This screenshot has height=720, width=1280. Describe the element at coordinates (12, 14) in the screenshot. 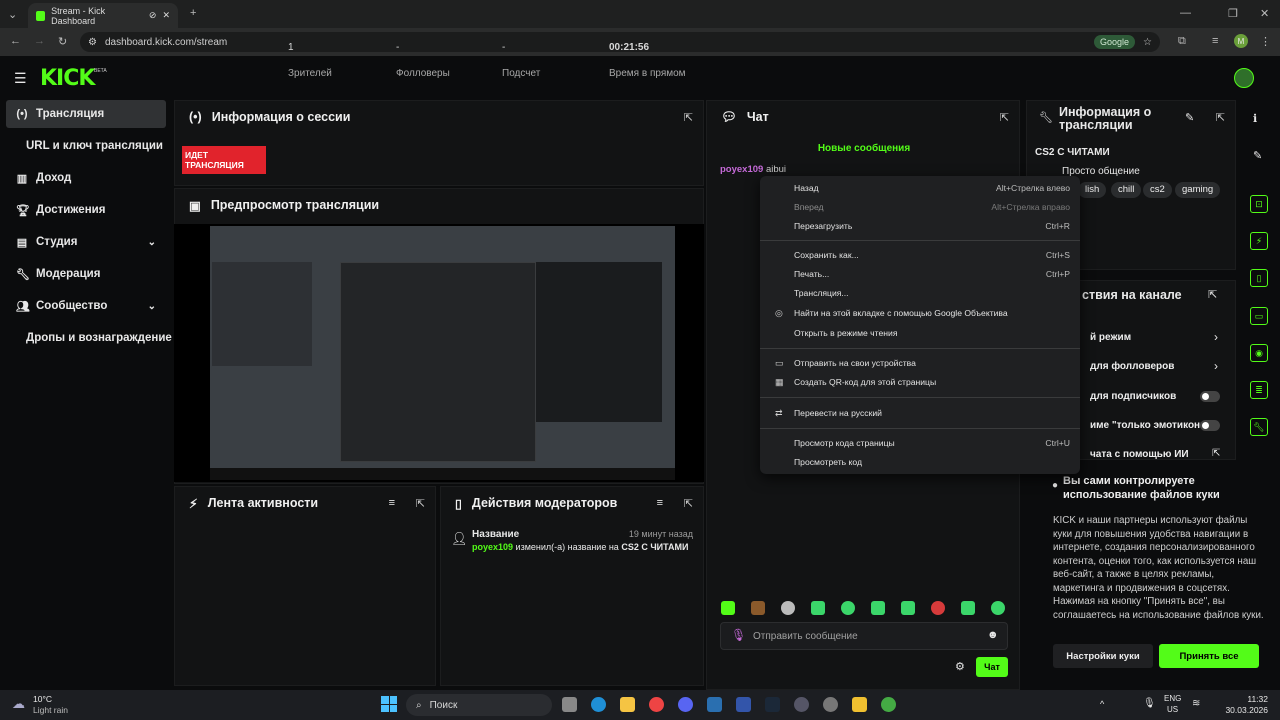

I see `tab-search-icon: ⌄` at that location.